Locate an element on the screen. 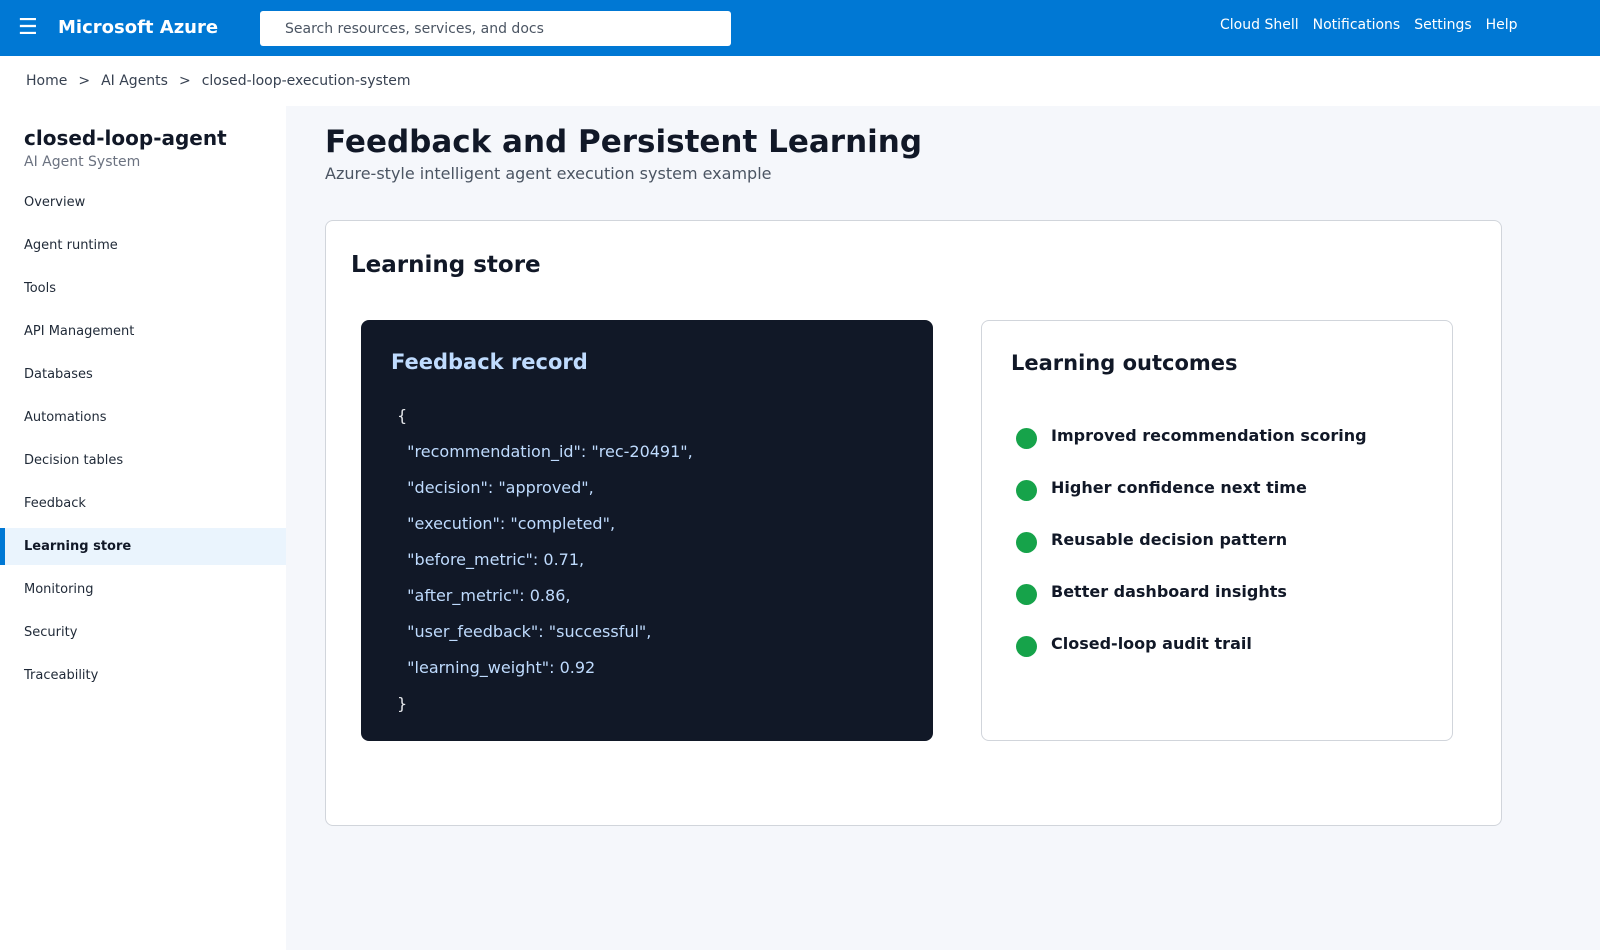 This screenshot has height=950, width=1600. search-input is located at coordinates (495, 28).